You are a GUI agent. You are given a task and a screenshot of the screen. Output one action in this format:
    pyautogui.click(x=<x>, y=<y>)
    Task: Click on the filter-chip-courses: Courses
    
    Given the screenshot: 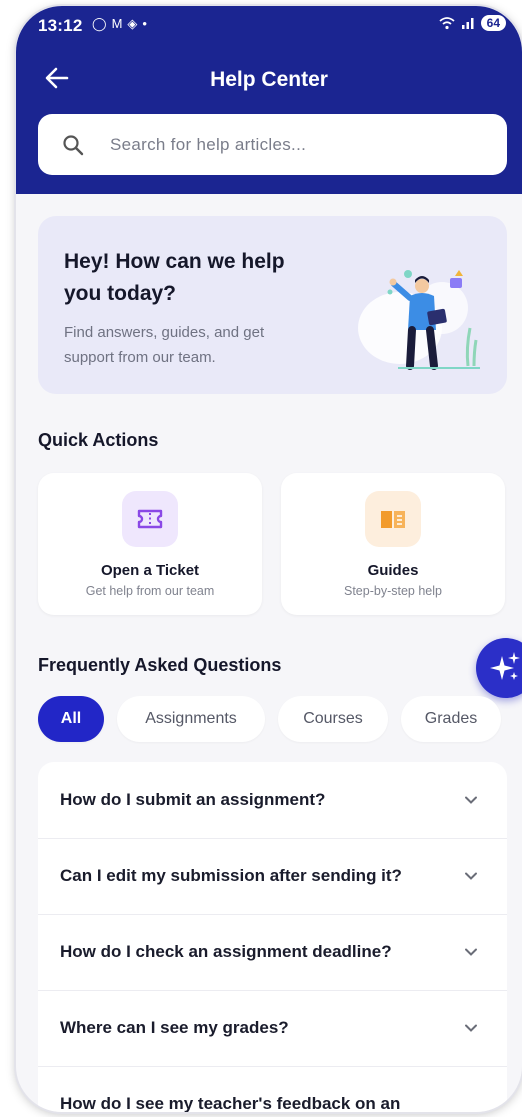 What is the action you would take?
    pyautogui.click(x=333, y=719)
    